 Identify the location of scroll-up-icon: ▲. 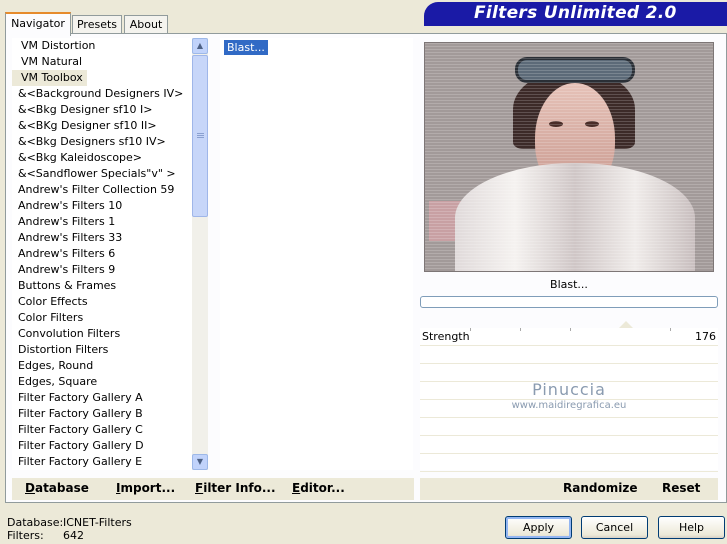
(200, 46).